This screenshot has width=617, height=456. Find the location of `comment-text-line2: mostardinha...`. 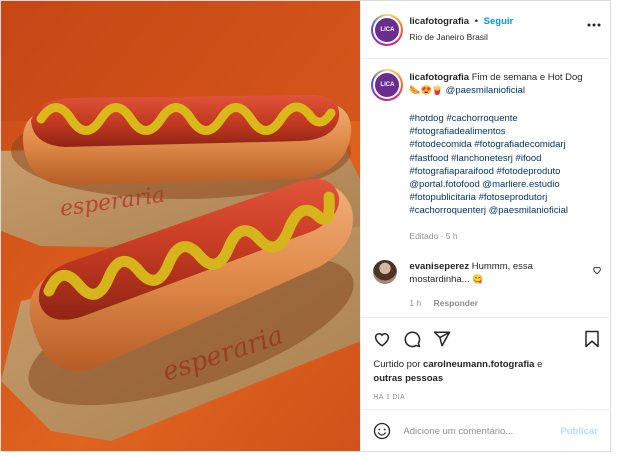

comment-text-line2: mostardinha... is located at coordinates (439, 279).